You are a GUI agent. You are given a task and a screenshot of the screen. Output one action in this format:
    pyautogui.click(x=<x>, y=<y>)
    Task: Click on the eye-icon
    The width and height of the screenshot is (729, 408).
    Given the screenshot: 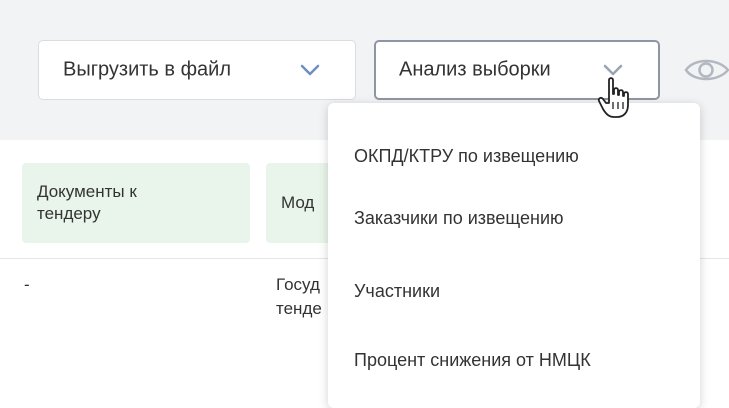 What is the action you would take?
    pyautogui.click(x=706, y=70)
    